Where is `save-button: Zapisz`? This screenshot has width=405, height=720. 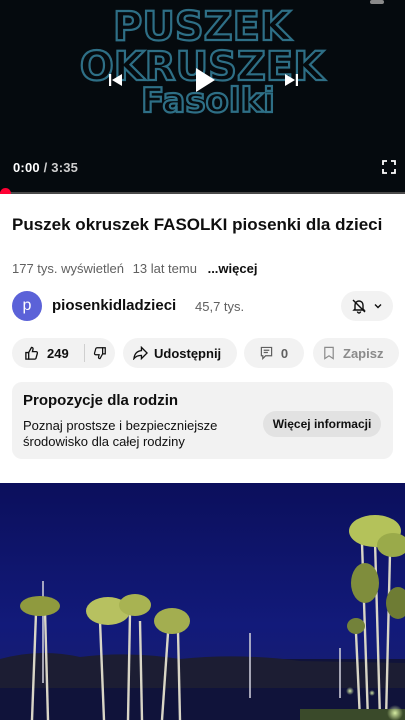 save-button: Zapisz is located at coordinates (356, 353).